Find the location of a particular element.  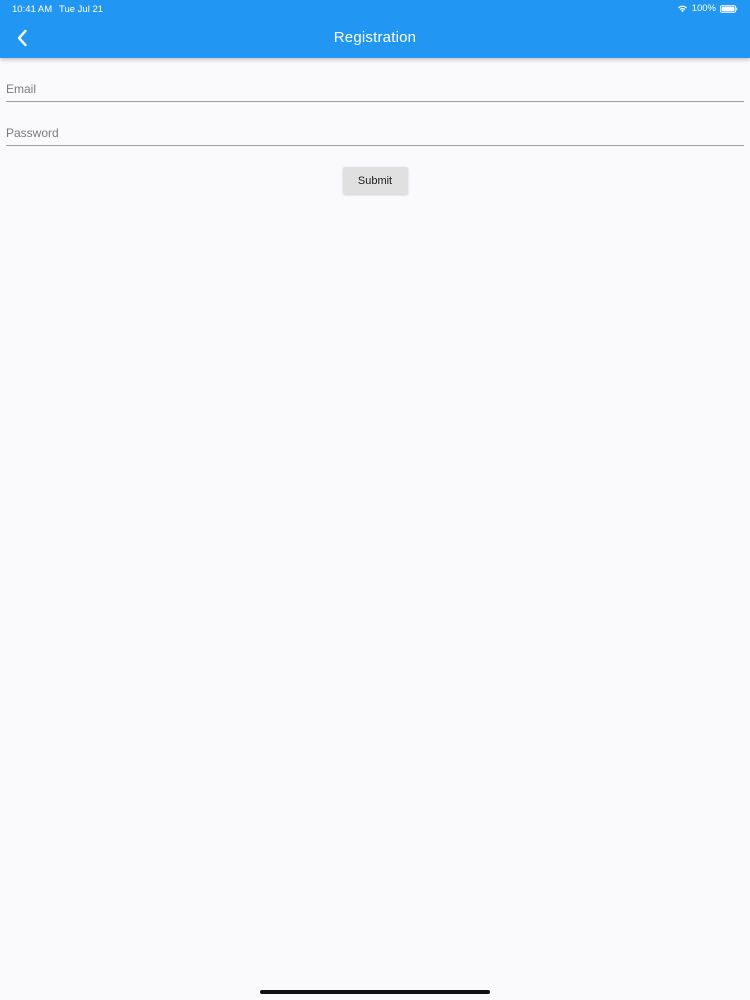

password-field-container is located at coordinates (375, 124).